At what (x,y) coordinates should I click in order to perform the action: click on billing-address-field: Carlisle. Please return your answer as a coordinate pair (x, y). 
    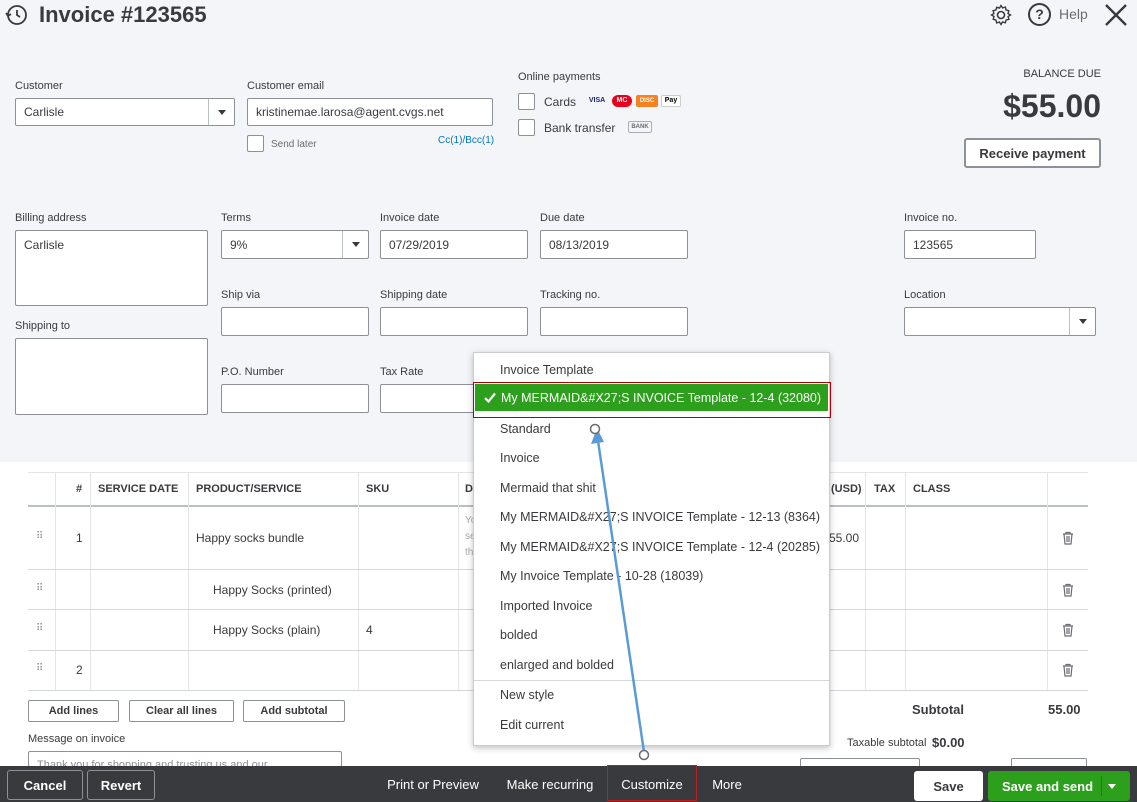
    Looking at the image, I should click on (111, 268).